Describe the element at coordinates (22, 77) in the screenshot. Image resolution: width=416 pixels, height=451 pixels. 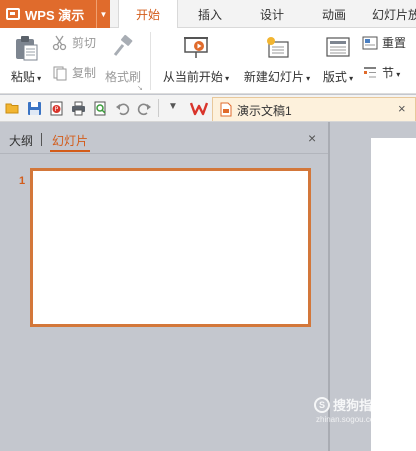
I see `paste-label: 粘贴` at that location.